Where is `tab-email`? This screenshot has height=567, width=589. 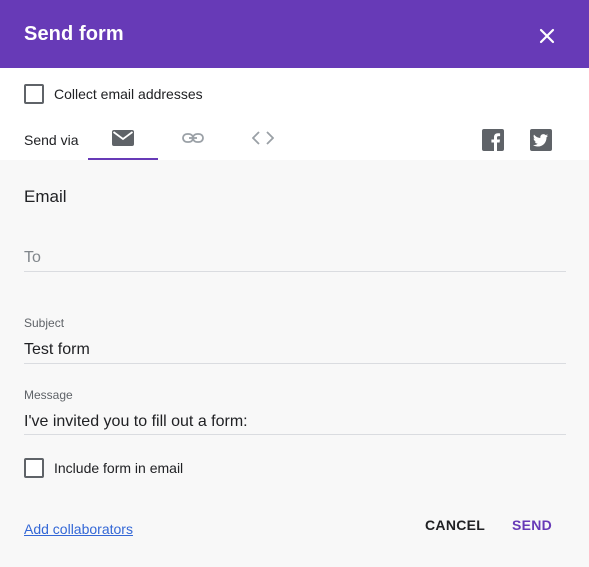 tab-email is located at coordinates (123, 141).